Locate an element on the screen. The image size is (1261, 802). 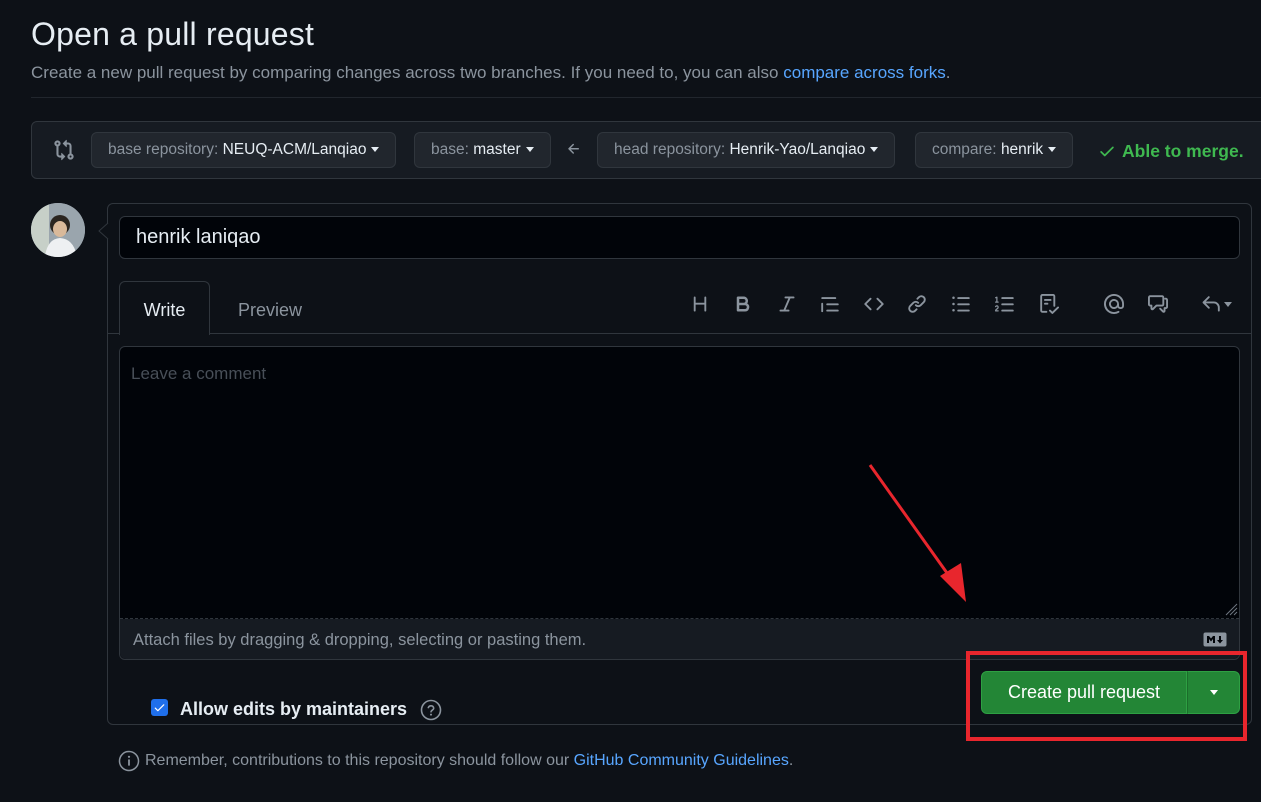
head-repository-label: head repository: is located at coordinates (670, 149).